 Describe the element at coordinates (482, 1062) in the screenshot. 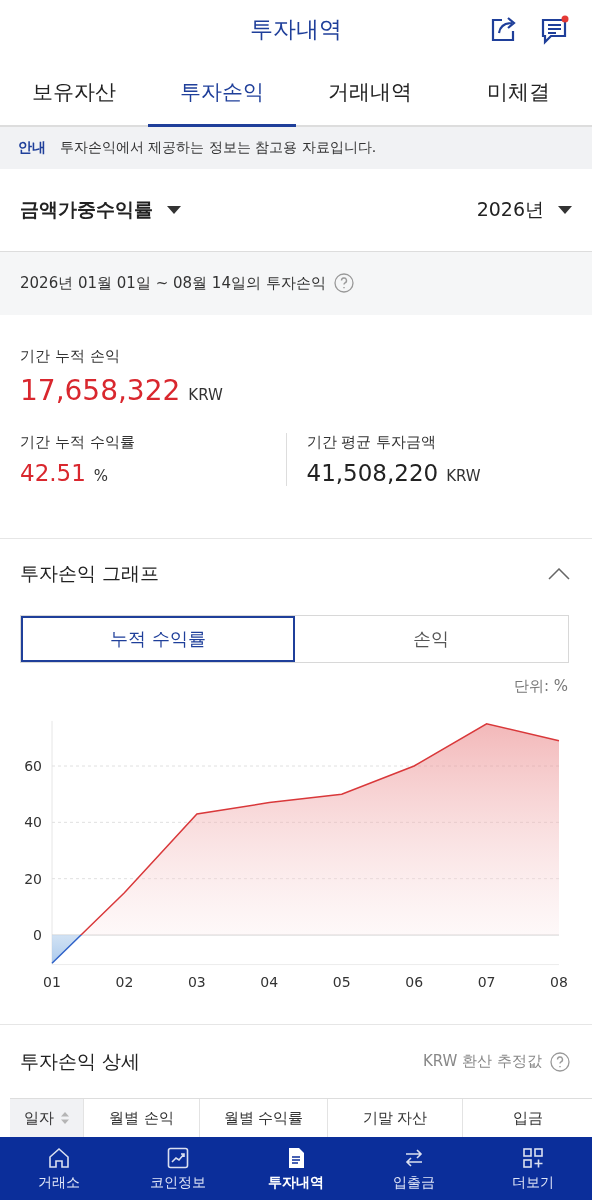

I see `estimate-note: KRW 환산 추정값` at that location.